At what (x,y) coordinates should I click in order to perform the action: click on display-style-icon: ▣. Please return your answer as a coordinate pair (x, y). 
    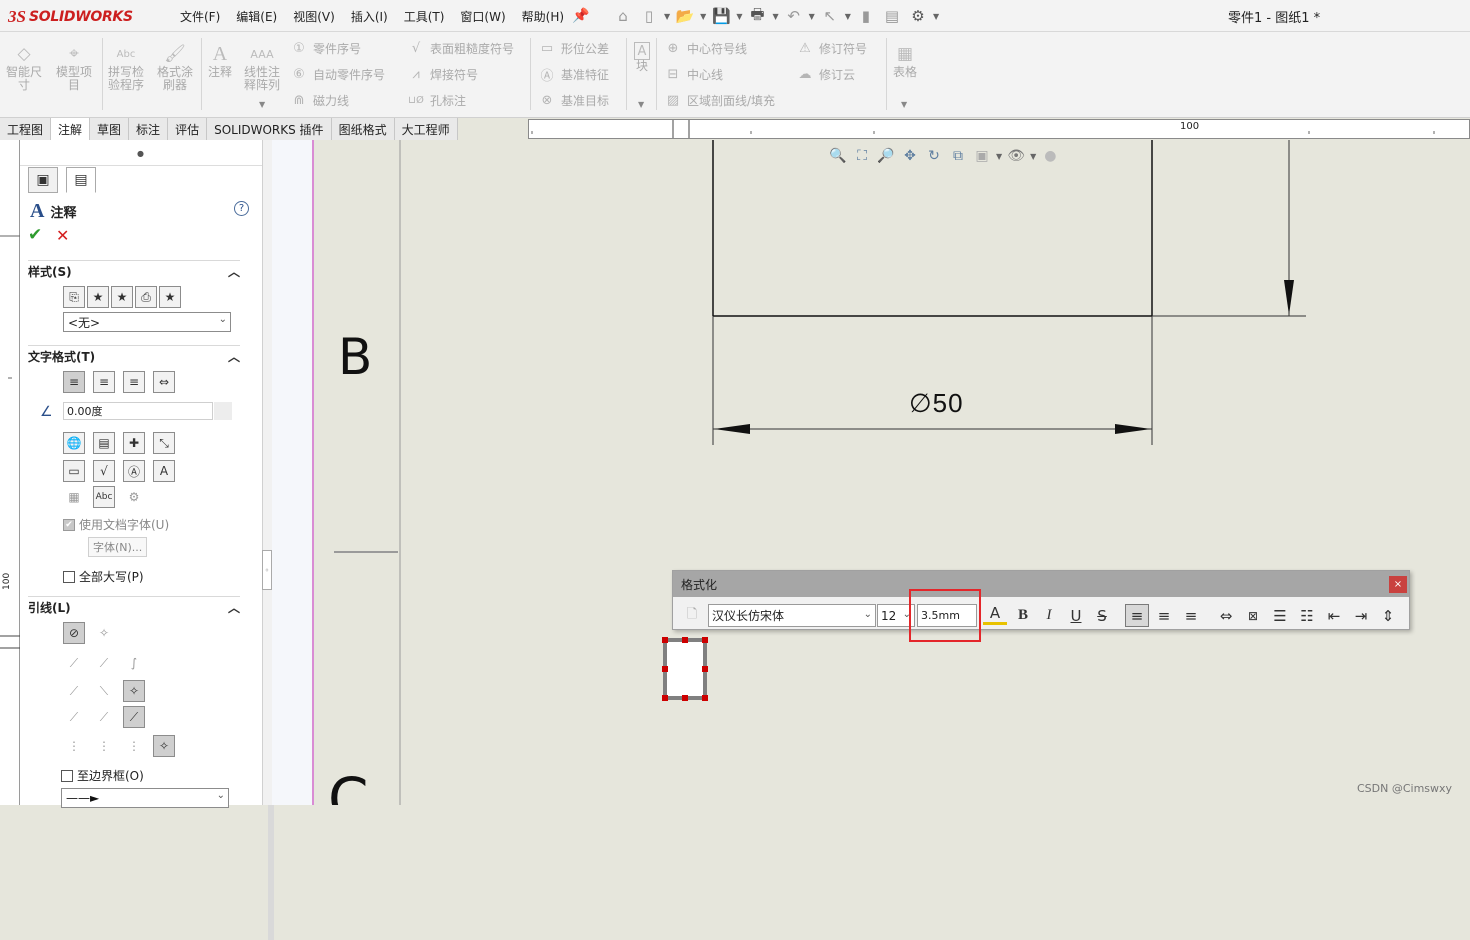
    Looking at the image, I should click on (982, 156).